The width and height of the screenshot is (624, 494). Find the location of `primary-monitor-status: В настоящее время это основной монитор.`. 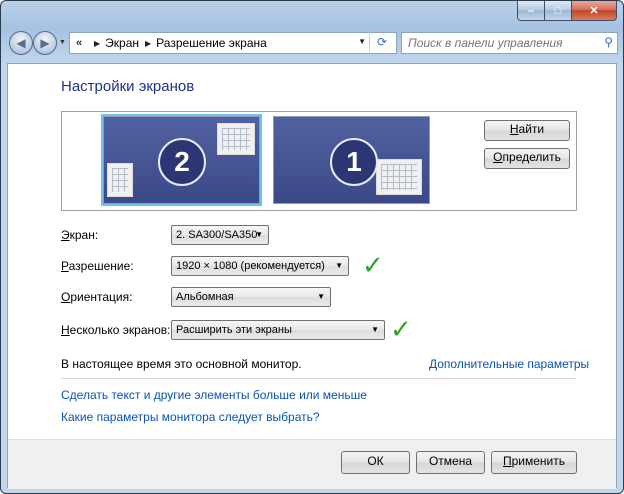

primary-monitor-status: В настоящее время это основной монитор. is located at coordinates (181, 364).